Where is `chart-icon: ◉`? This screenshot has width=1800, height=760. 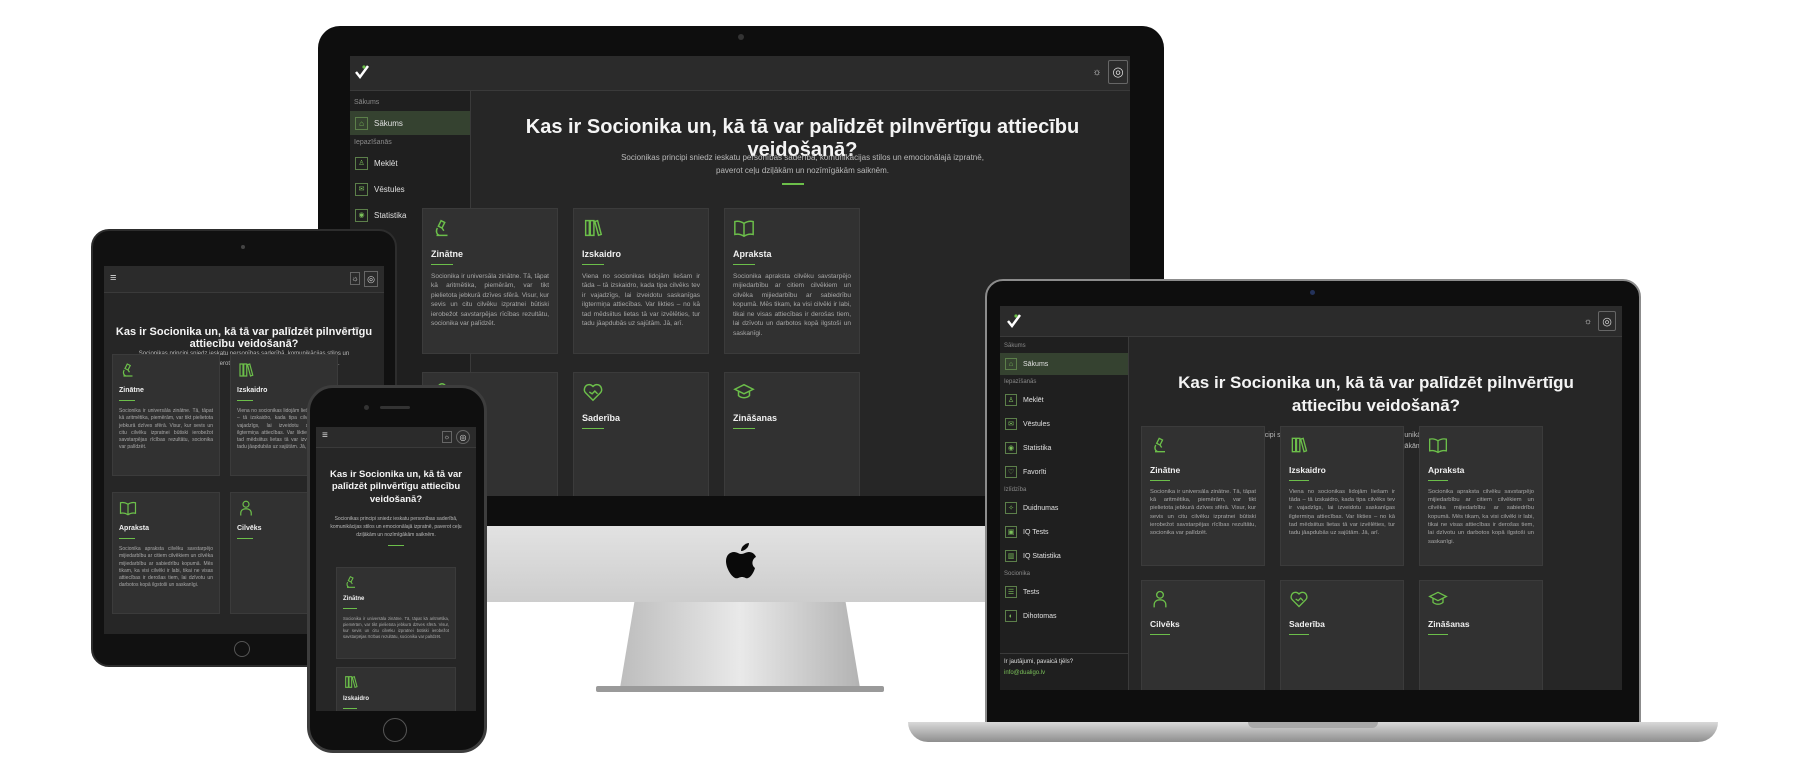
chart-icon: ◉ is located at coordinates (1011, 448).